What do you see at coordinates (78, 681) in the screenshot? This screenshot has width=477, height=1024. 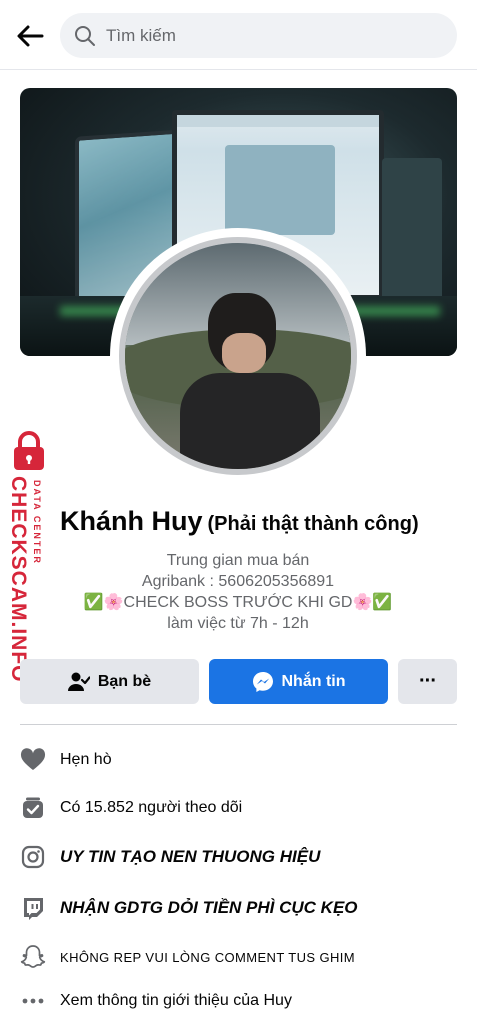 I see `friend-check-icon` at bounding box center [78, 681].